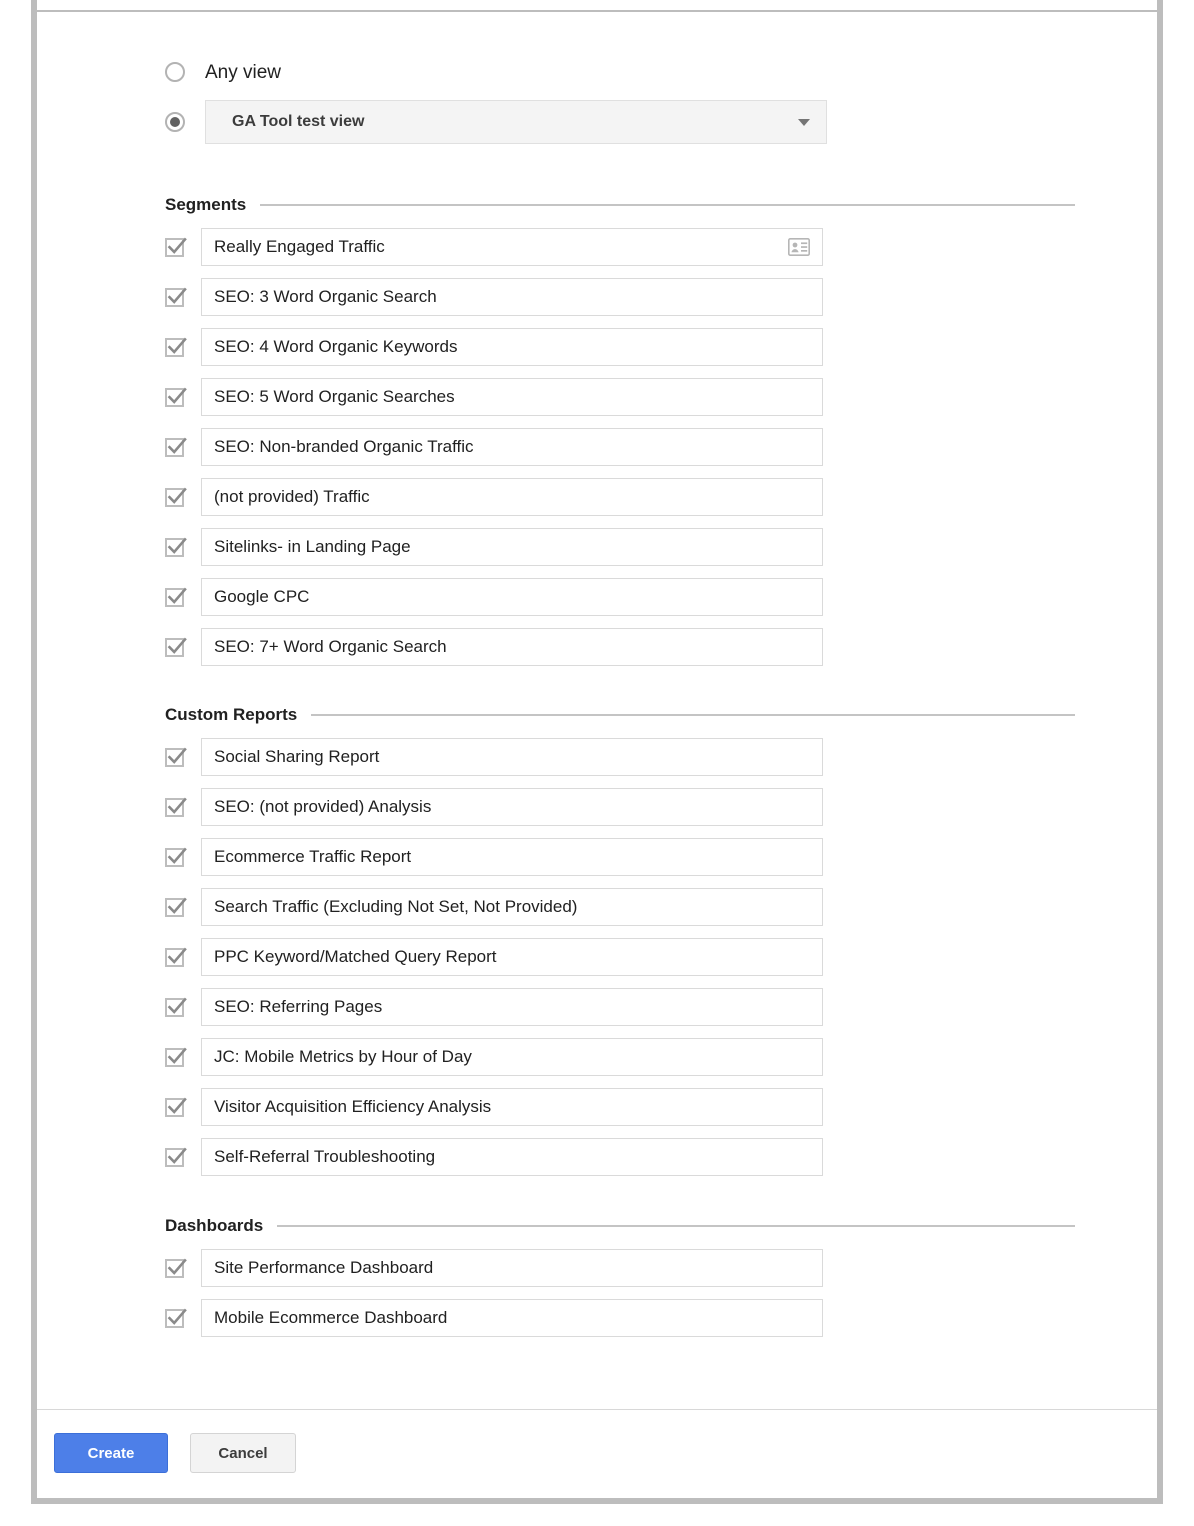  I want to click on list-item: PPC Keyword/Matched Query Report, so click(620, 957).